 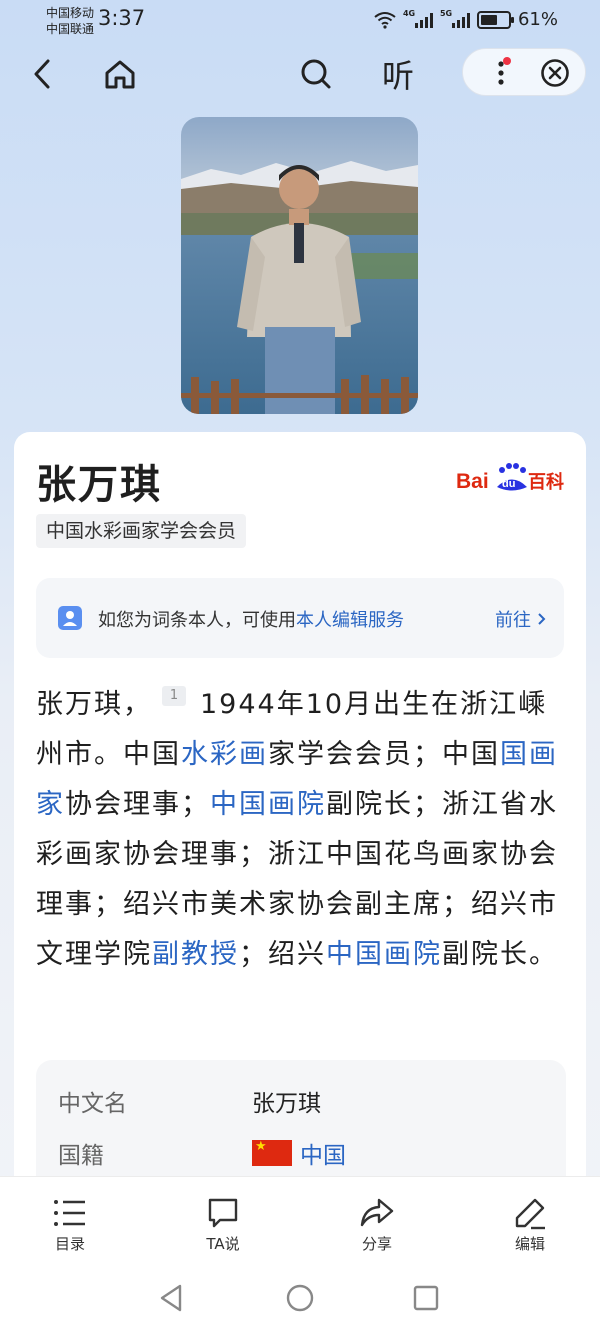 What do you see at coordinates (42, 74) in the screenshot?
I see `chevron-left-icon` at bounding box center [42, 74].